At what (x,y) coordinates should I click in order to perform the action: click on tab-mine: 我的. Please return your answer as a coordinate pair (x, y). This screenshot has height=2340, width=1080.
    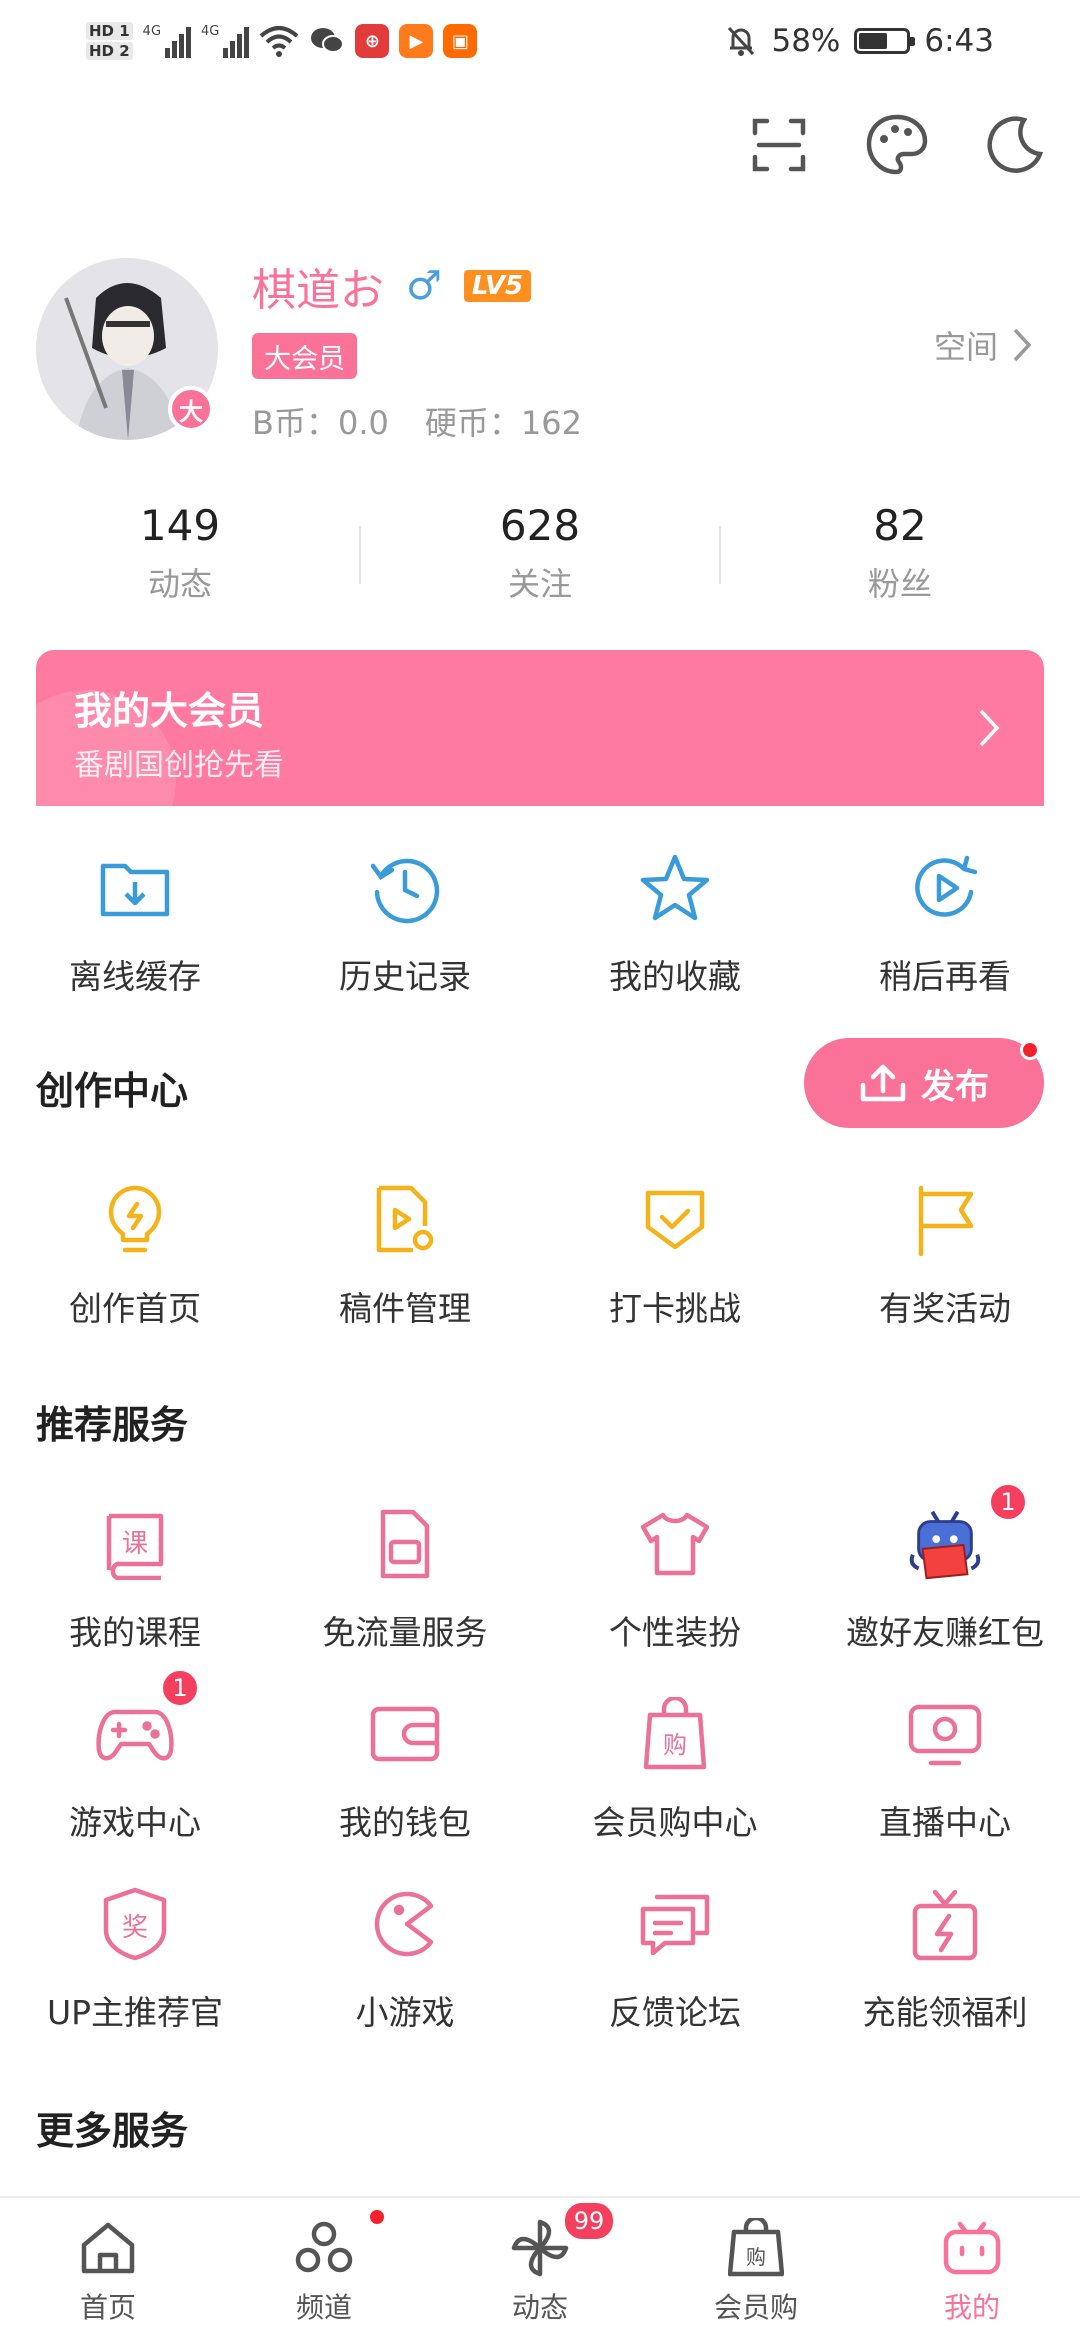
    Looking at the image, I should click on (972, 2269).